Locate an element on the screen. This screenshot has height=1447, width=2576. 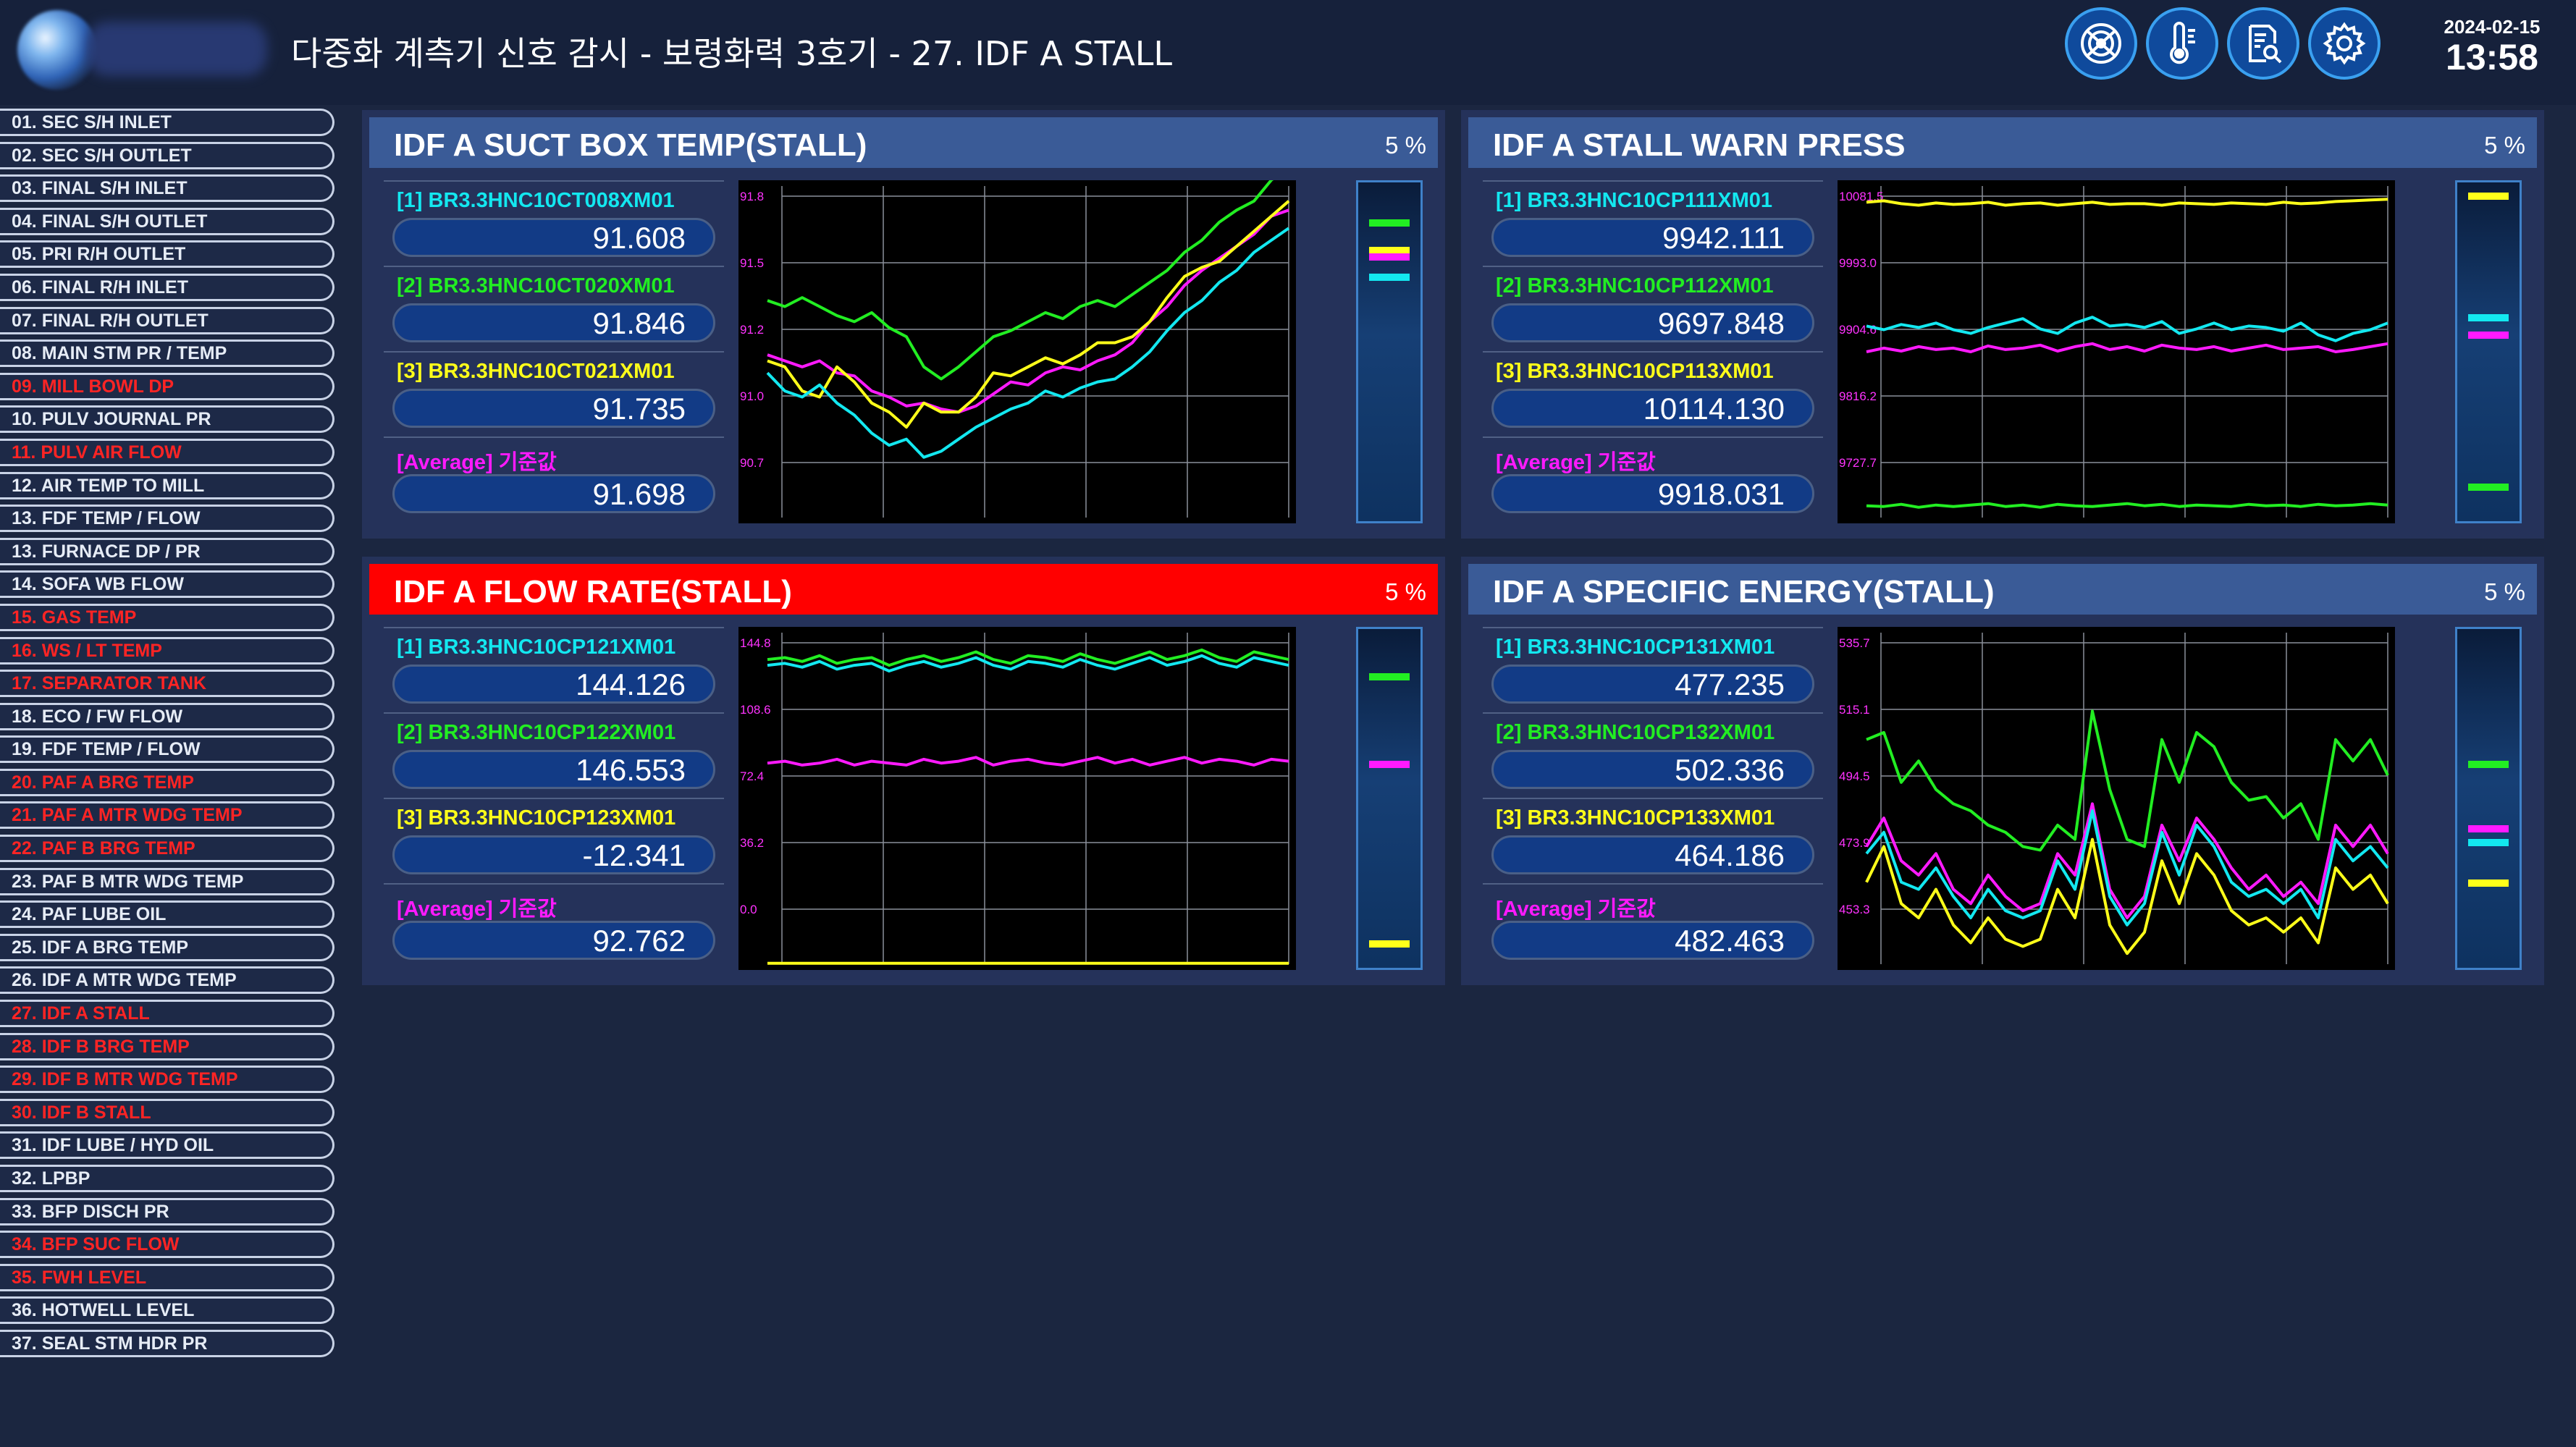
sidebar-item: 29. IDF B MTR WDG TEMP is located at coordinates (167, 1080).